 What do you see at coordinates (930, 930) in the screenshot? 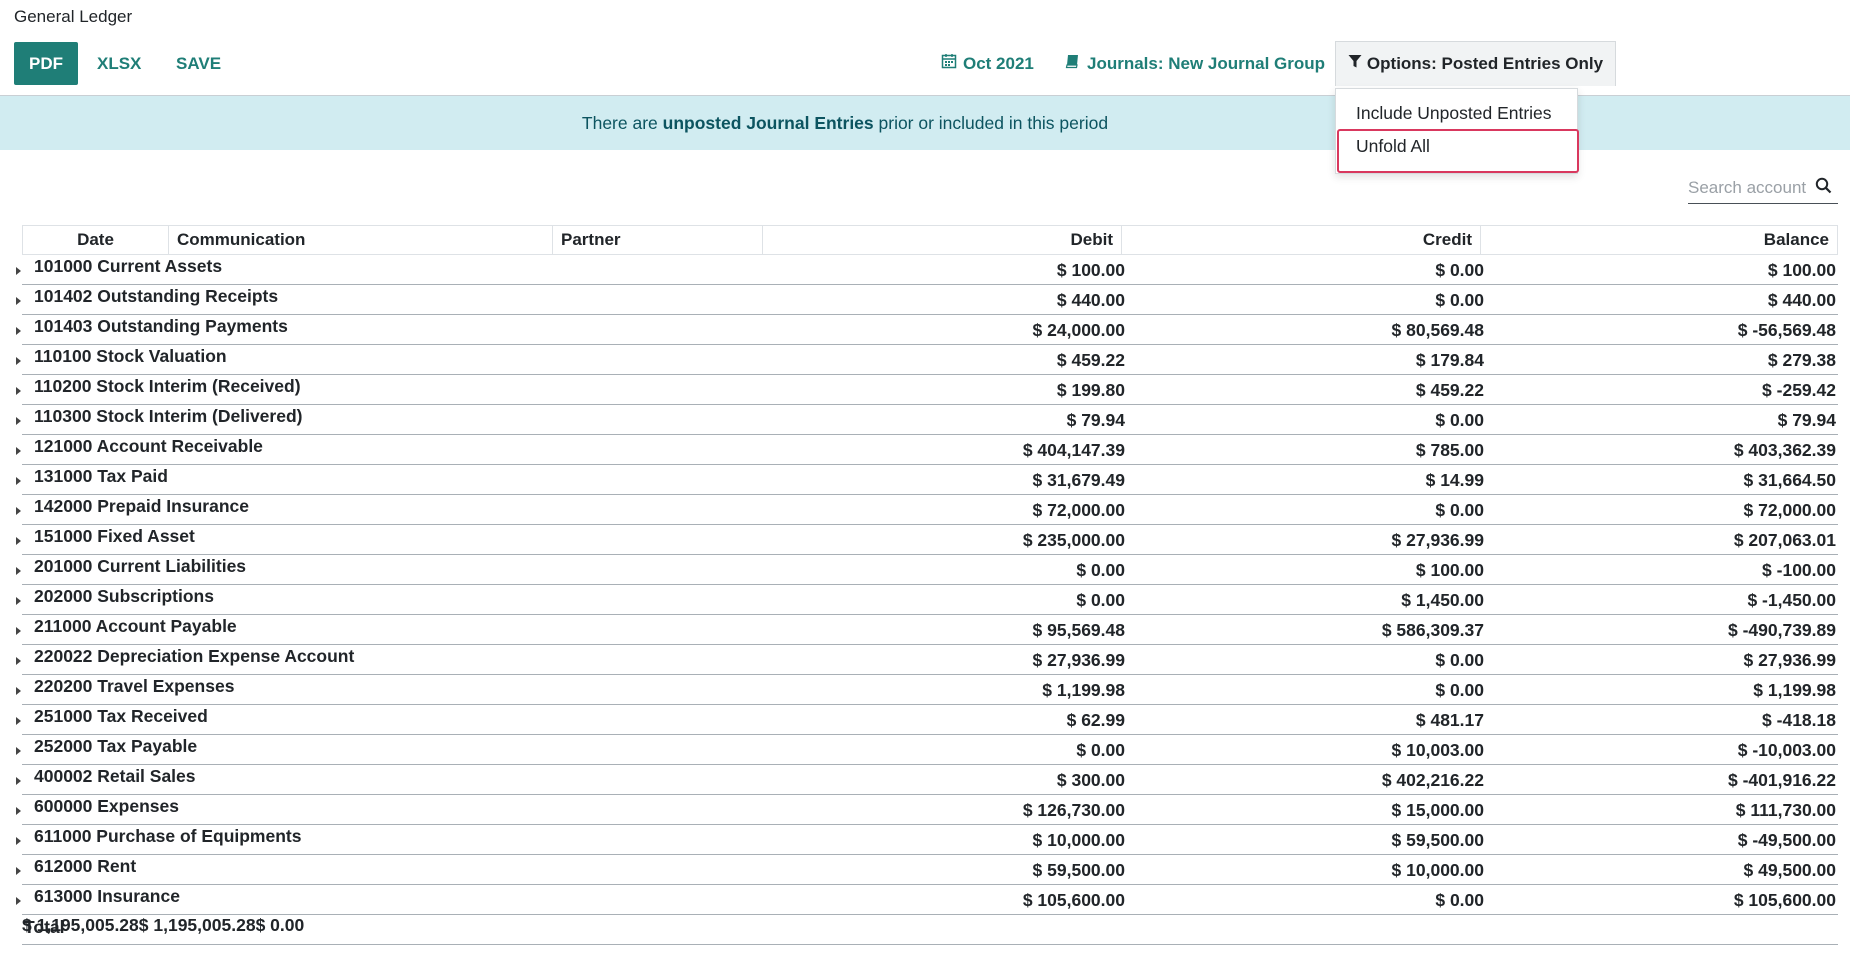
I see `total-row: Total $ 1,195,005.28$ 1,195,005.28$ 0.00` at bounding box center [930, 930].